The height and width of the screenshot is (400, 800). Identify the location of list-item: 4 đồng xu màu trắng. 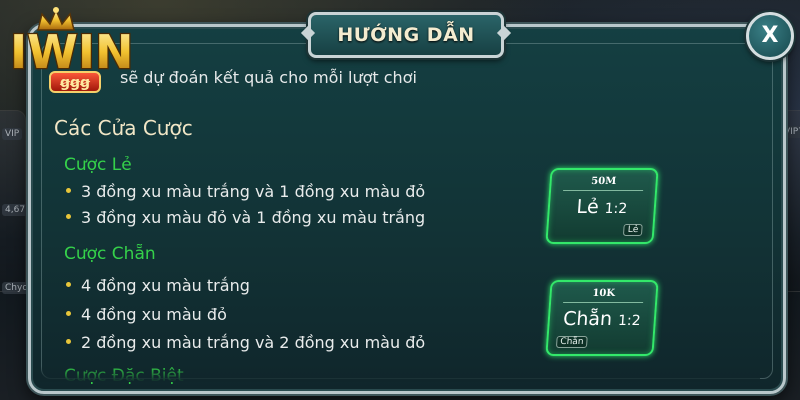
(158, 285).